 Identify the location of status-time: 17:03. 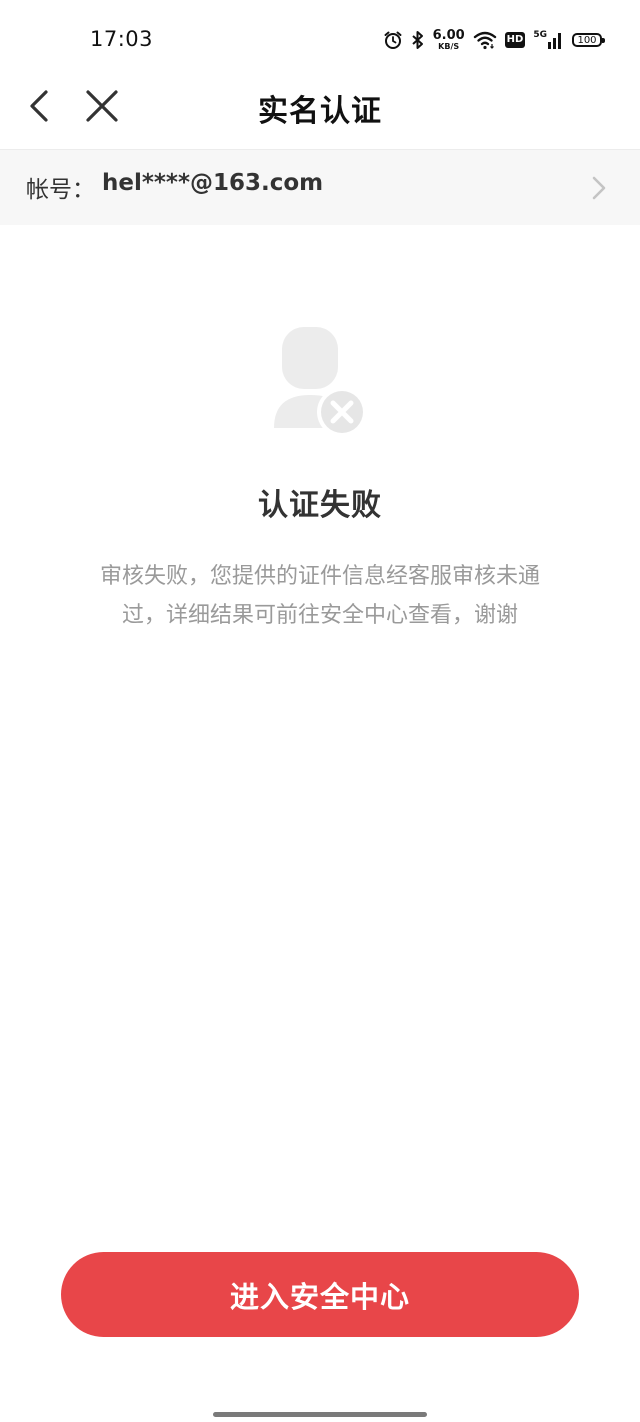
(122, 39).